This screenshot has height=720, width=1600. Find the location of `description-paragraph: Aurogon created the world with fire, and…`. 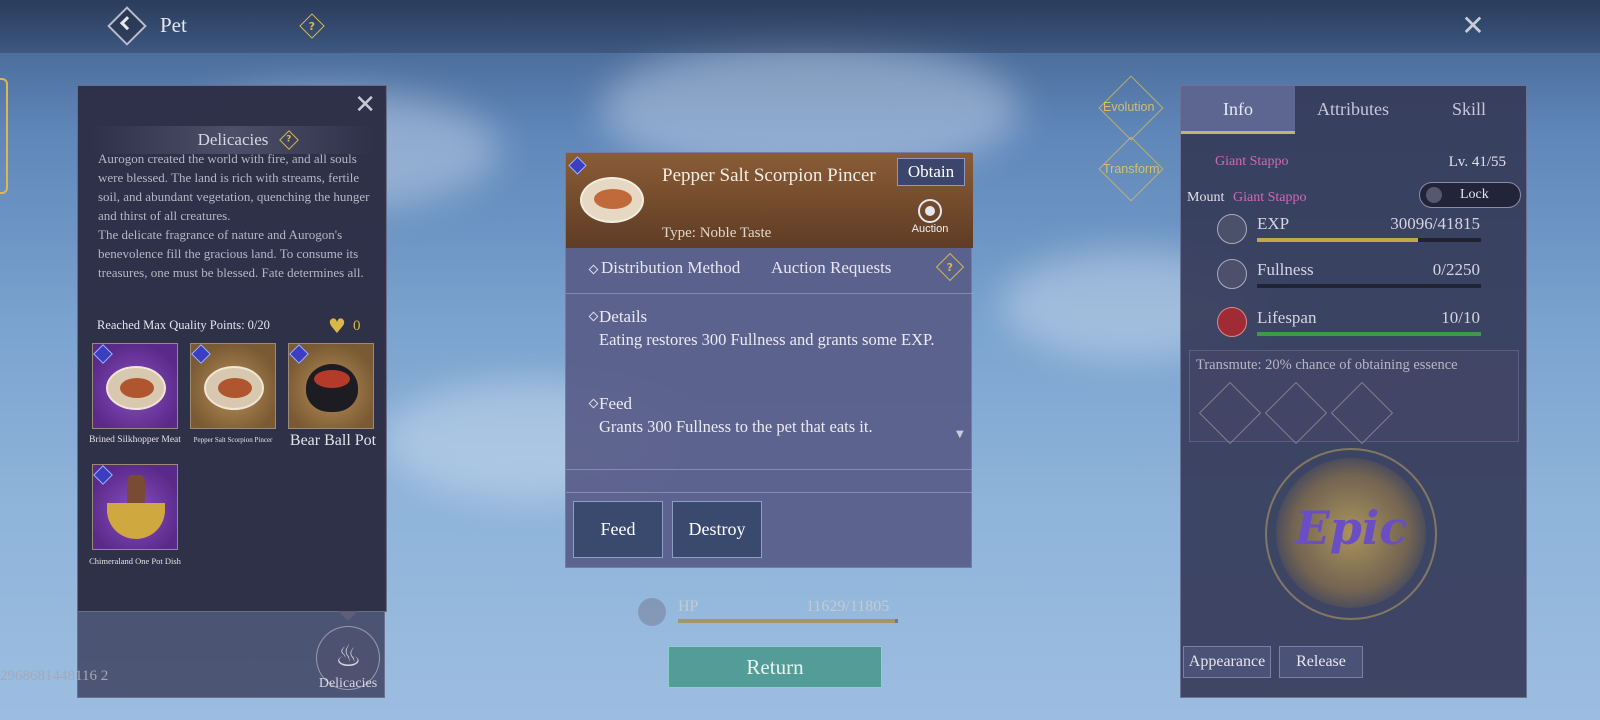

description-paragraph: Aurogon created the world with fire, and… is located at coordinates (234, 187).